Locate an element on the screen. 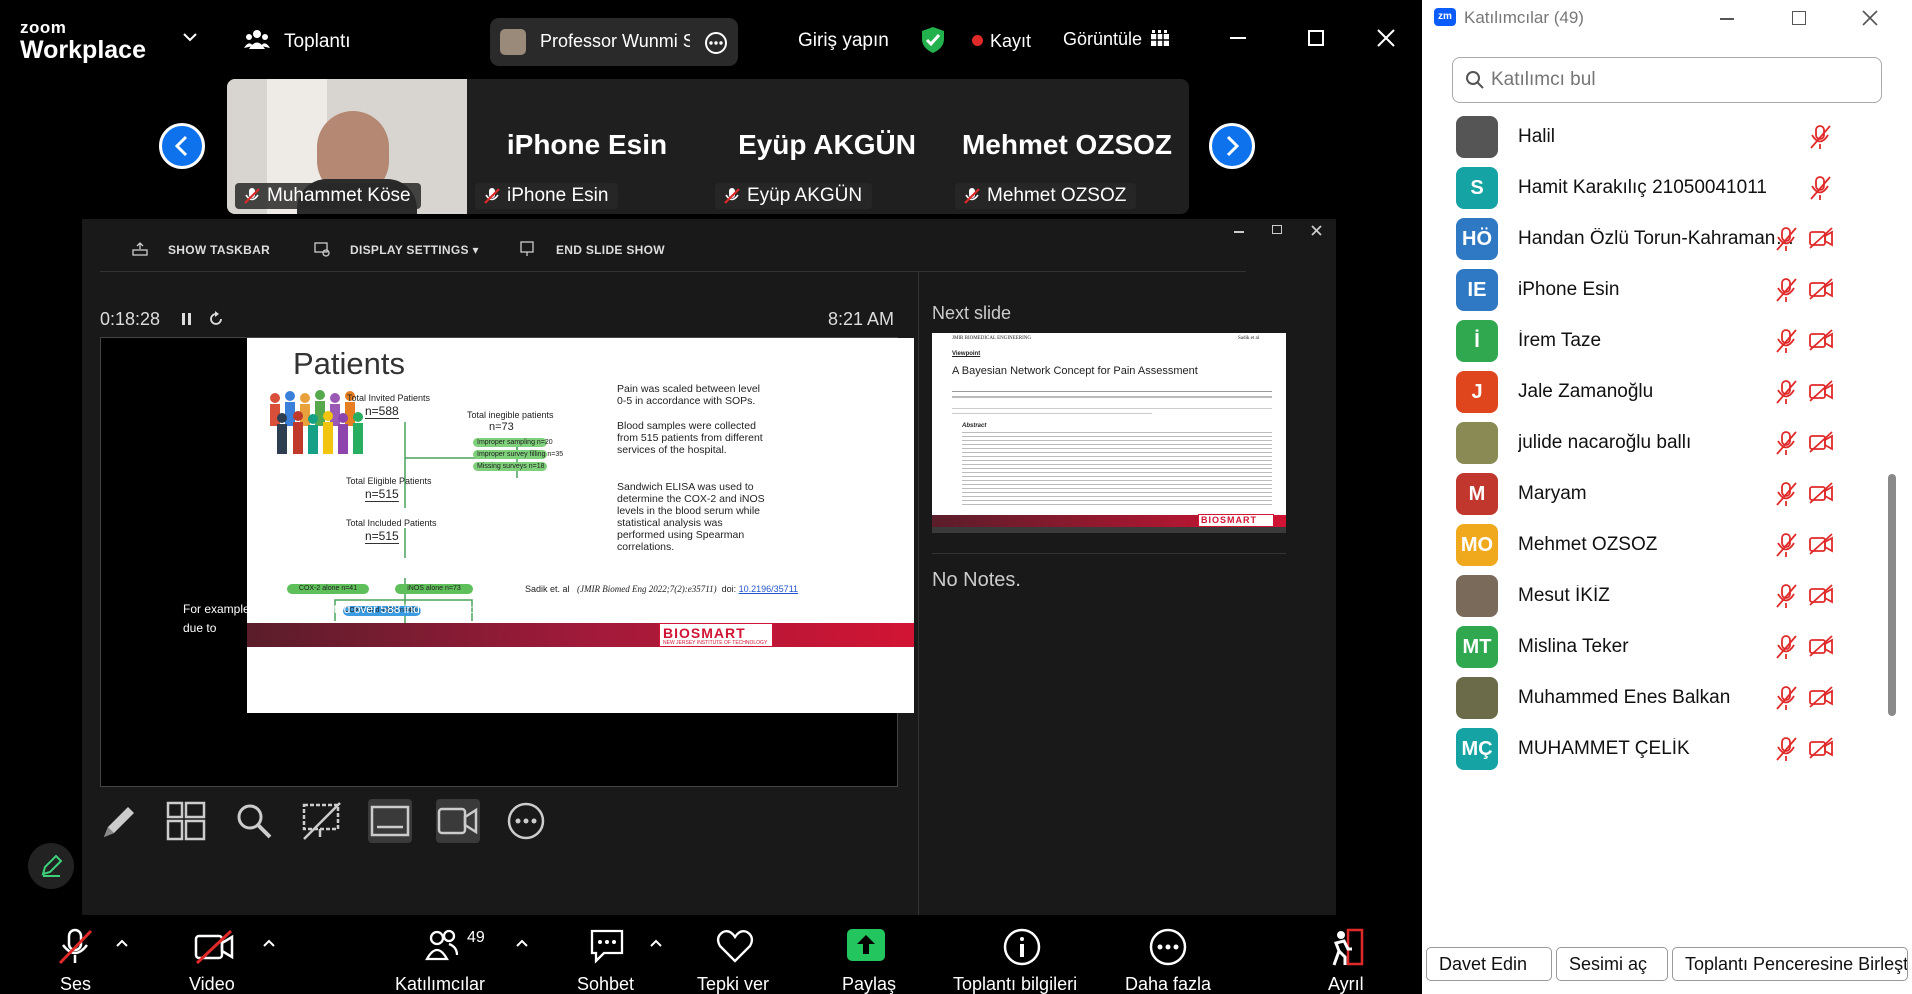 This screenshot has width=1912, height=994. reset-timer-icon is located at coordinates (216, 321).